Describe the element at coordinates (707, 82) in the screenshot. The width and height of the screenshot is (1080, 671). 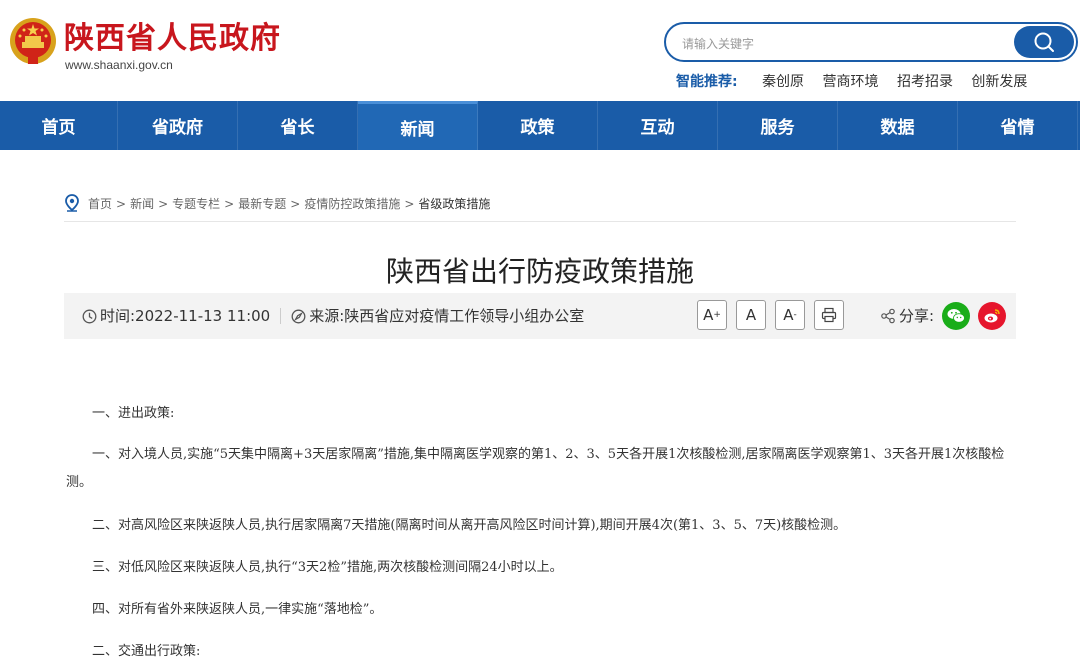
I see `recommend-label: 智能推荐:` at that location.